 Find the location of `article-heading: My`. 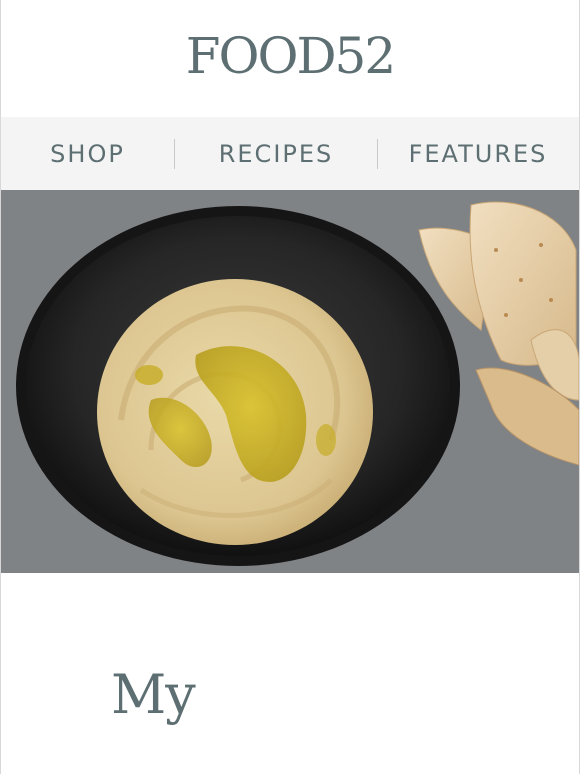

article-heading: My is located at coordinates (153, 694).